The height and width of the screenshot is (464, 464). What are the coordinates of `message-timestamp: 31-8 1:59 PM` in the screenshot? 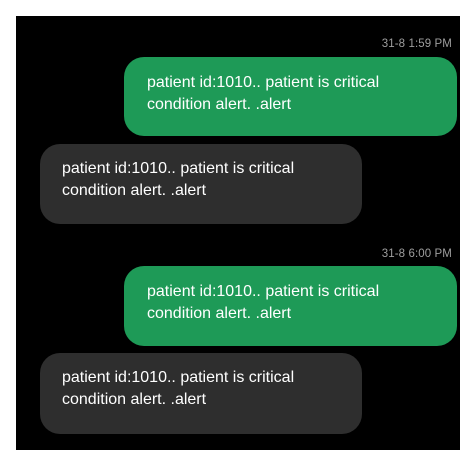 It's located at (416, 44).